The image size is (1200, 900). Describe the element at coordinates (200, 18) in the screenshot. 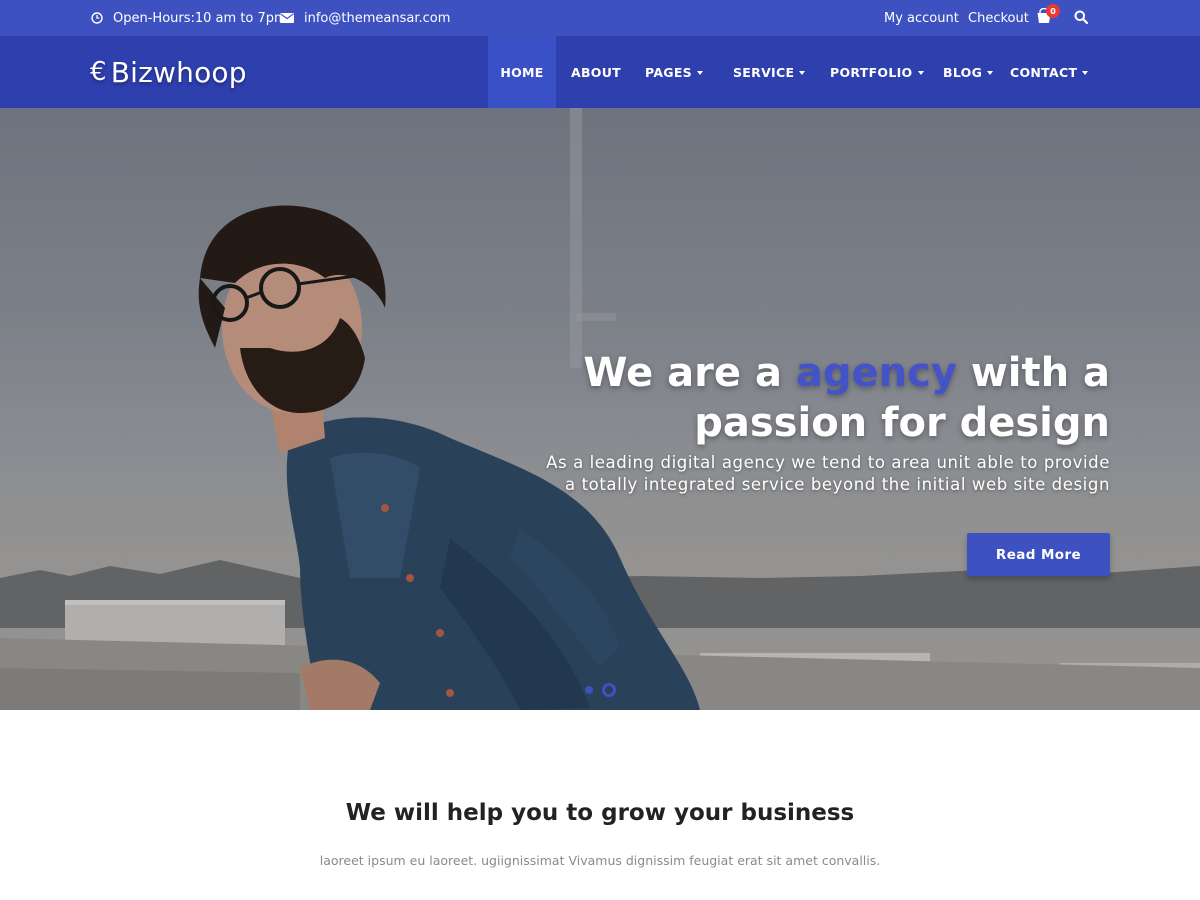

I see `opening-hours-text: Open-Hours:10 am to 7pm` at that location.